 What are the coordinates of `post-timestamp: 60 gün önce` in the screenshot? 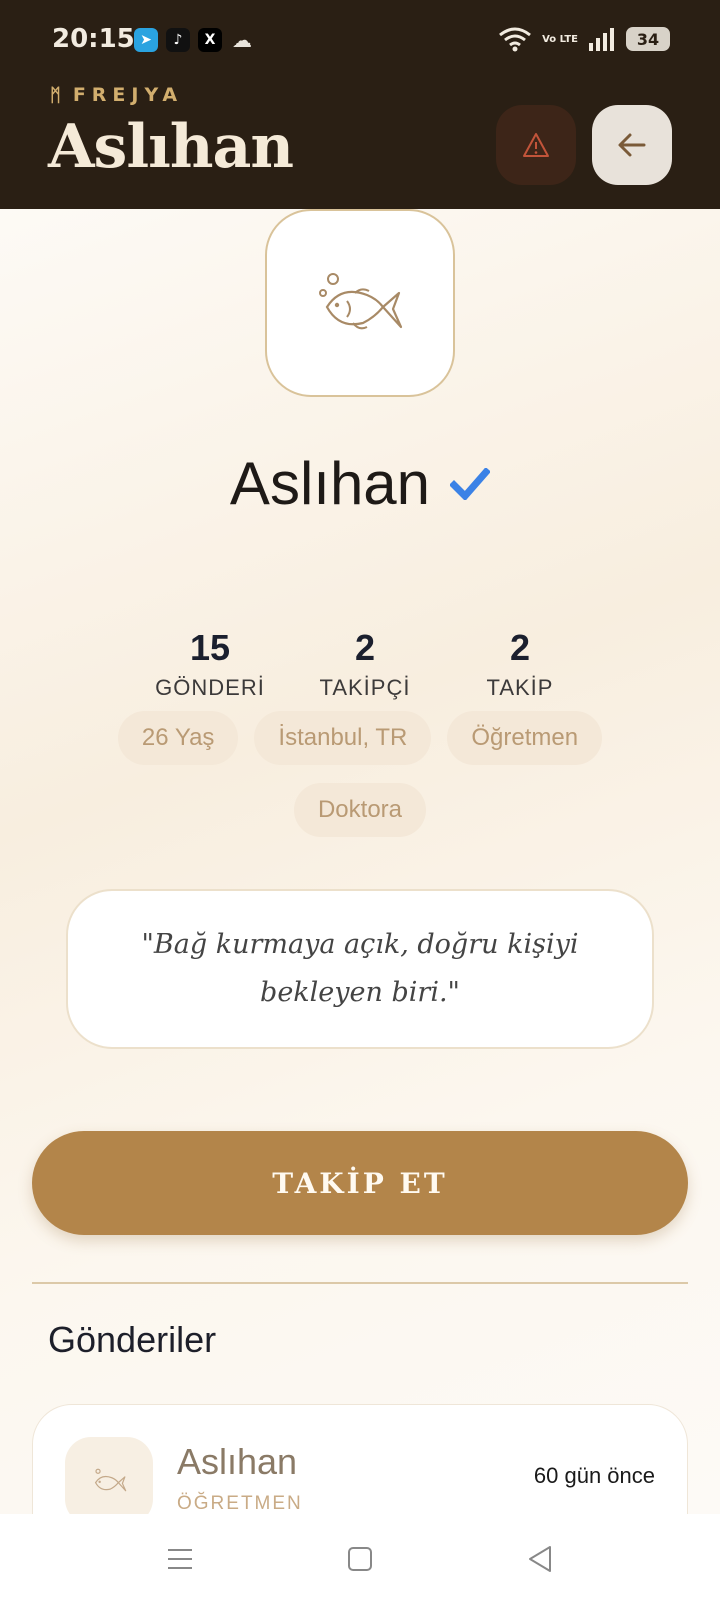 It's located at (594, 1475).